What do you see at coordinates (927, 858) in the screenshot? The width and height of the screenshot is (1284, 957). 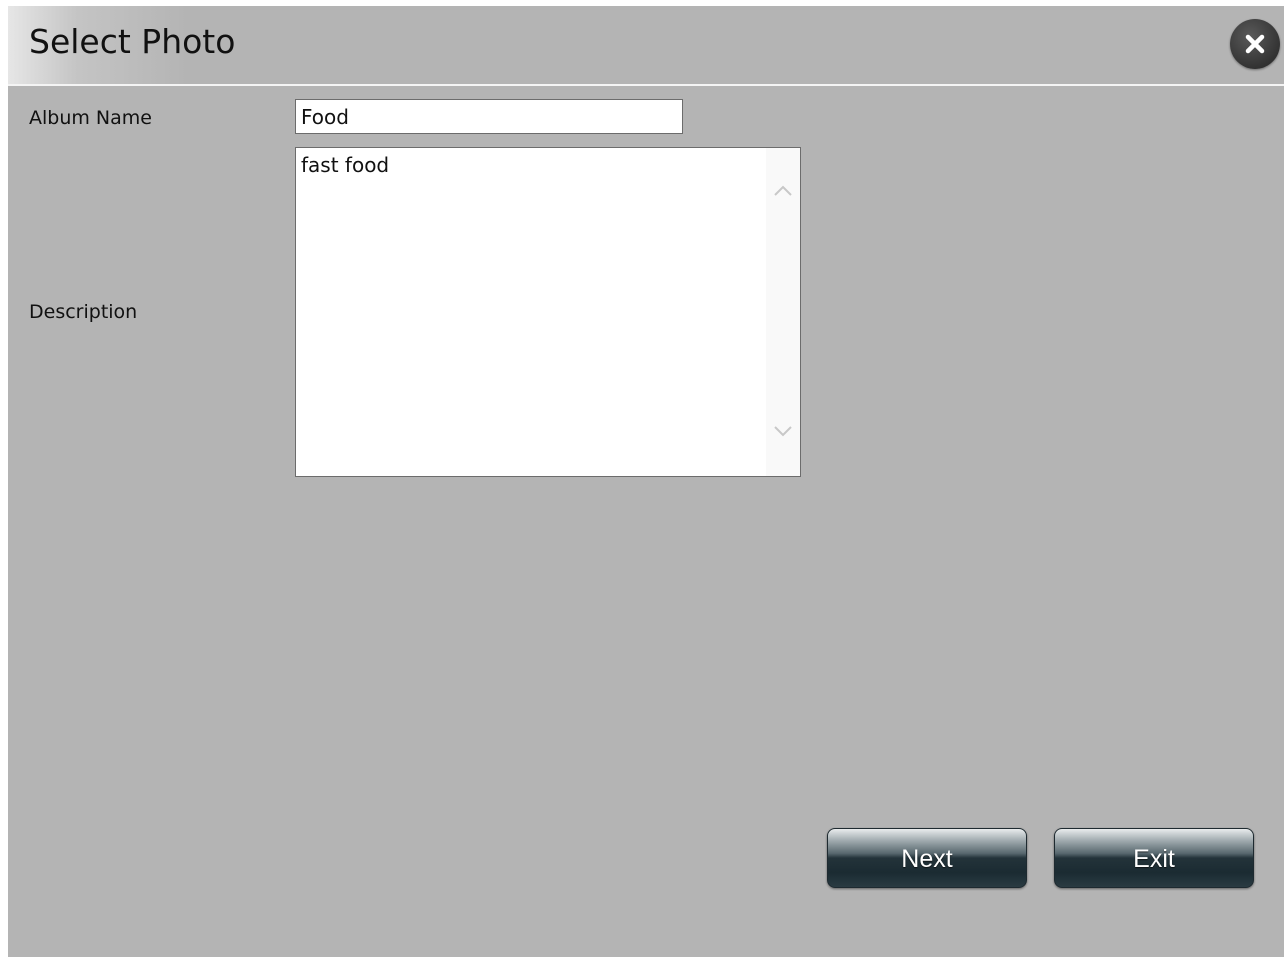 I see `next-button: Next` at bounding box center [927, 858].